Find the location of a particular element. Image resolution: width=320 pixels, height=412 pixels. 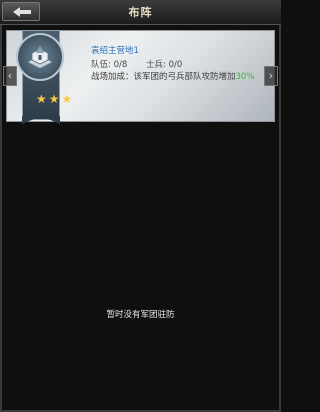

top-bar: 布阵 is located at coordinates (140, 12).